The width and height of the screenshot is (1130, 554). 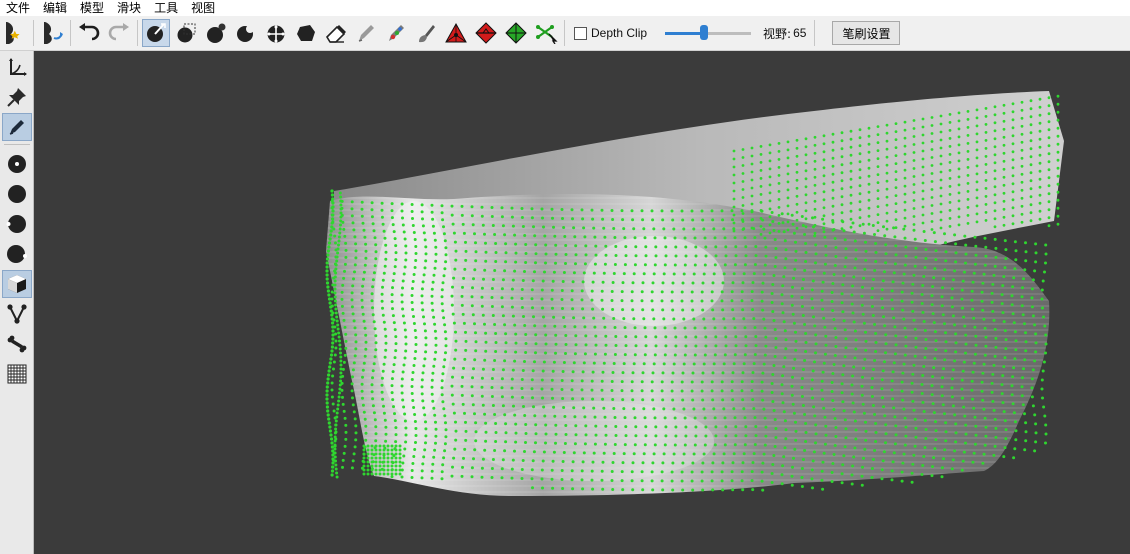 I want to click on link-points-icon, so click(x=546, y=33).